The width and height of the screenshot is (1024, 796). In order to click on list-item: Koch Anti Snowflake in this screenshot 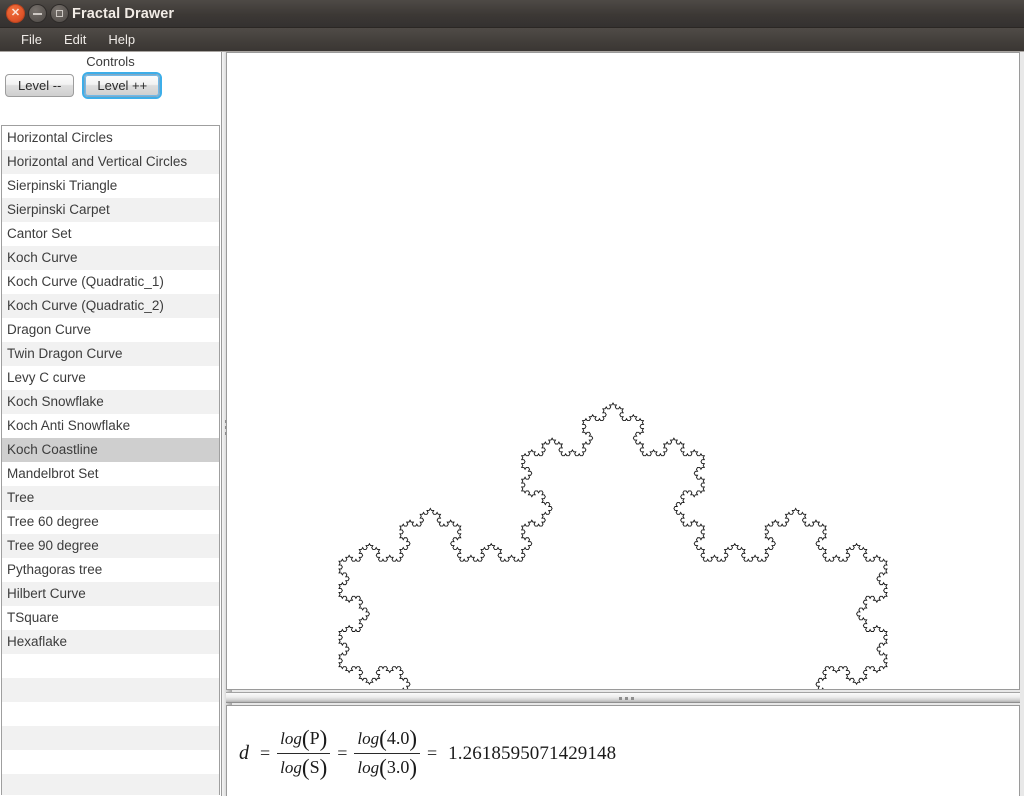, I will do `click(110, 426)`.